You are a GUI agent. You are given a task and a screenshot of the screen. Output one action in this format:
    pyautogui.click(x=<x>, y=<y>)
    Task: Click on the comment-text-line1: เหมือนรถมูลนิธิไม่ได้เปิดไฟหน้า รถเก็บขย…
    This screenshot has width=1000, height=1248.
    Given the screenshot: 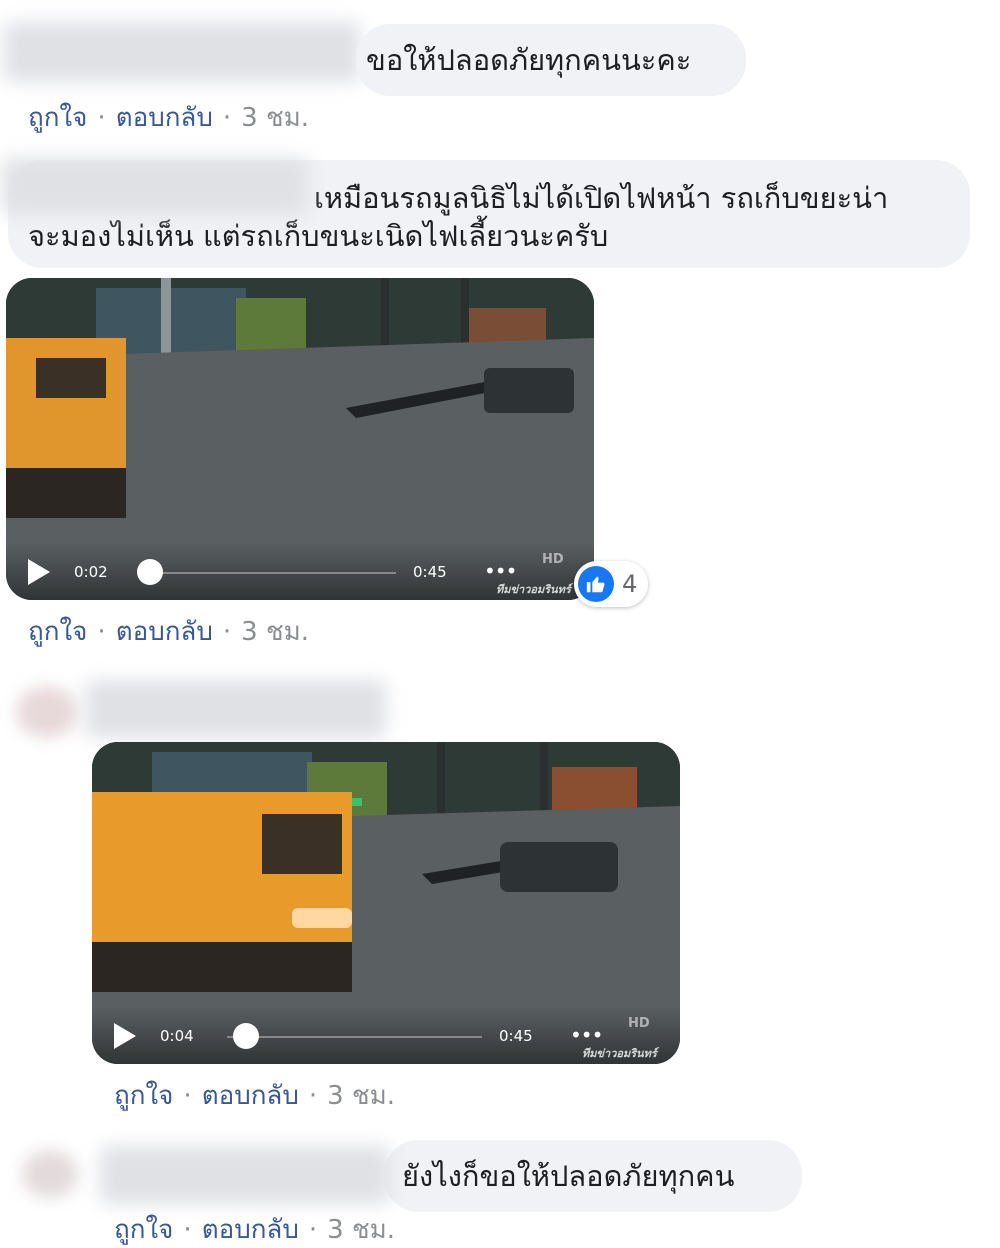 What is the action you would take?
    pyautogui.click(x=601, y=198)
    